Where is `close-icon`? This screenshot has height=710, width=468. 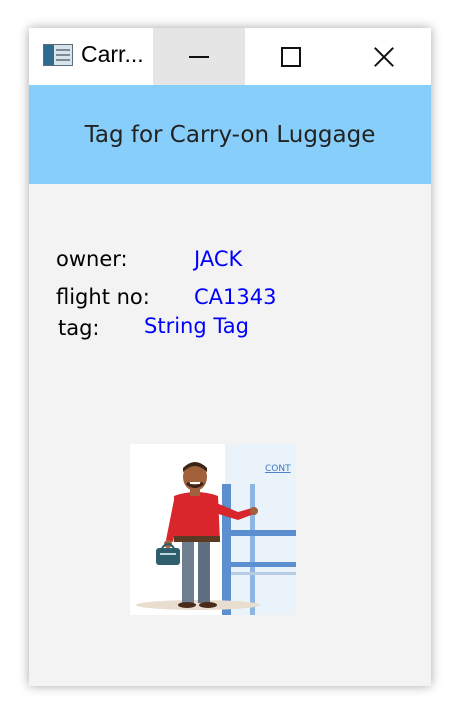 close-icon is located at coordinates (384, 57).